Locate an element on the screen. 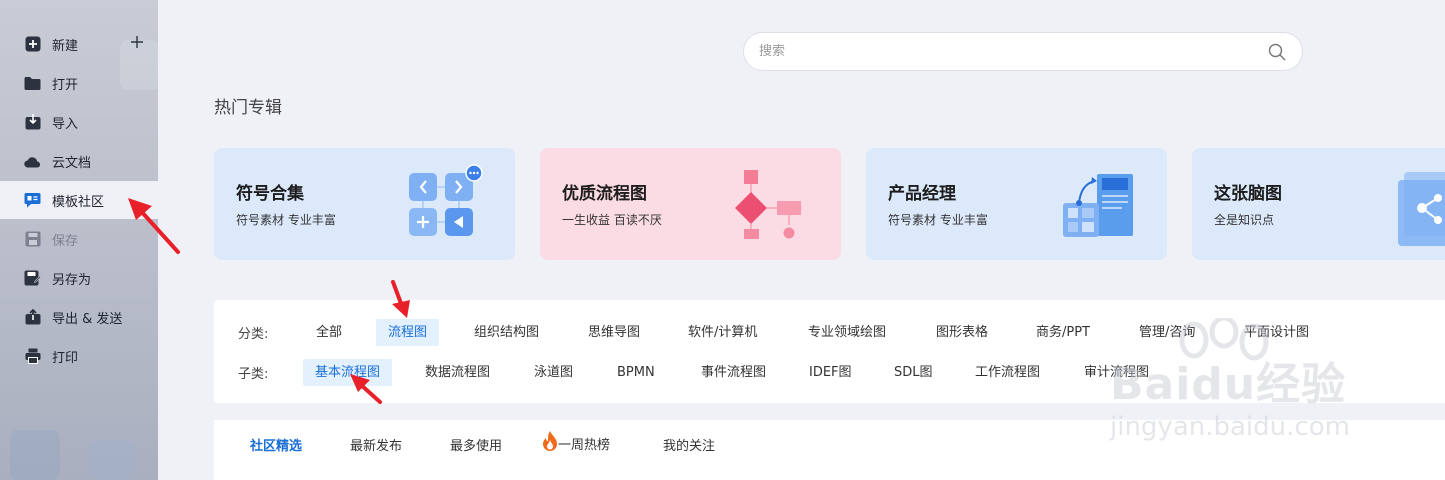  category-chip-business: 商务/PPT is located at coordinates (1063, 332).